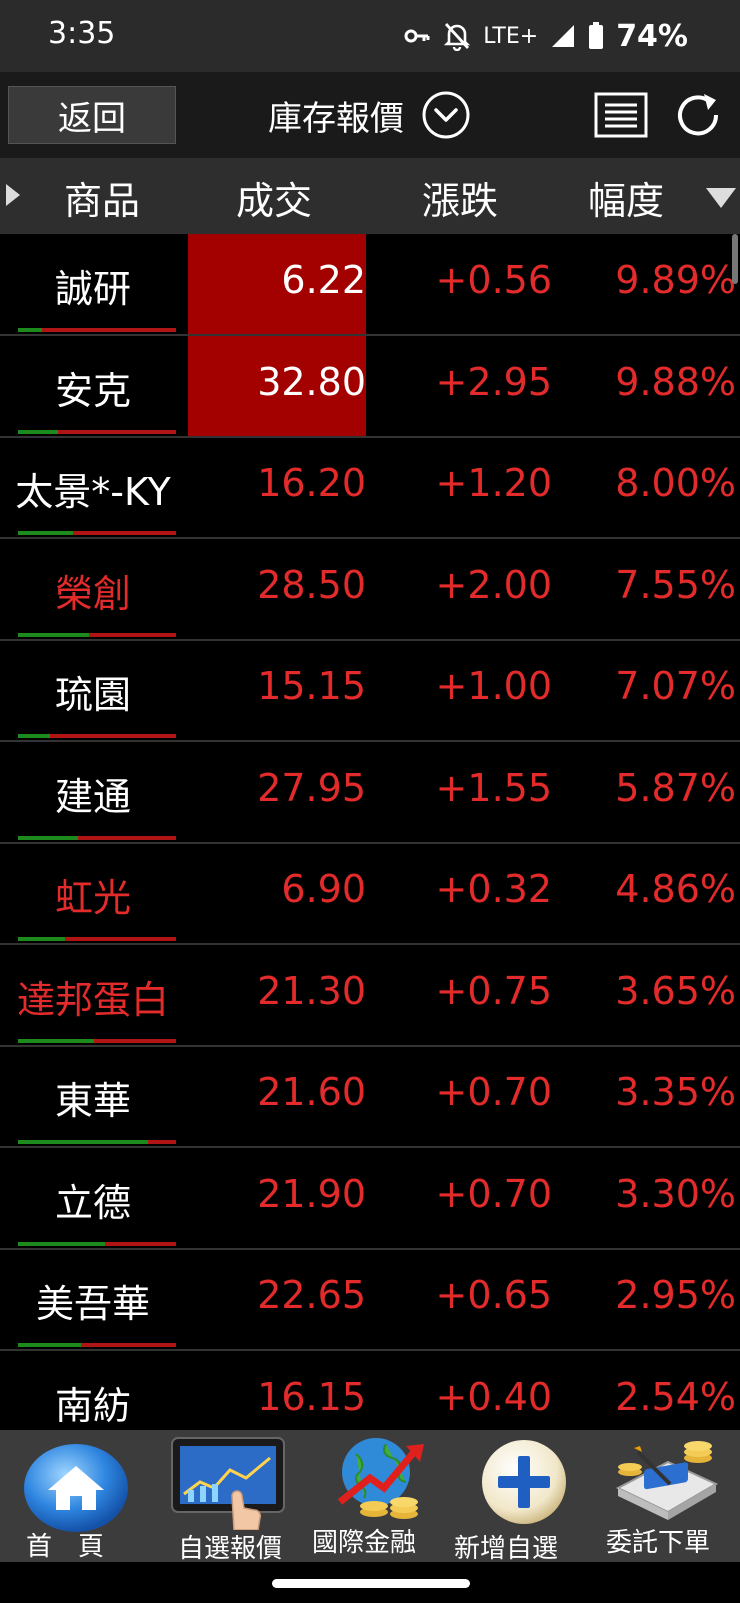 This screenshot has width=740, height=1603. What do you see at coordinates (92, 115) in the screenshot?
I see `back-button: 返回` at bounding box center [92, 115].